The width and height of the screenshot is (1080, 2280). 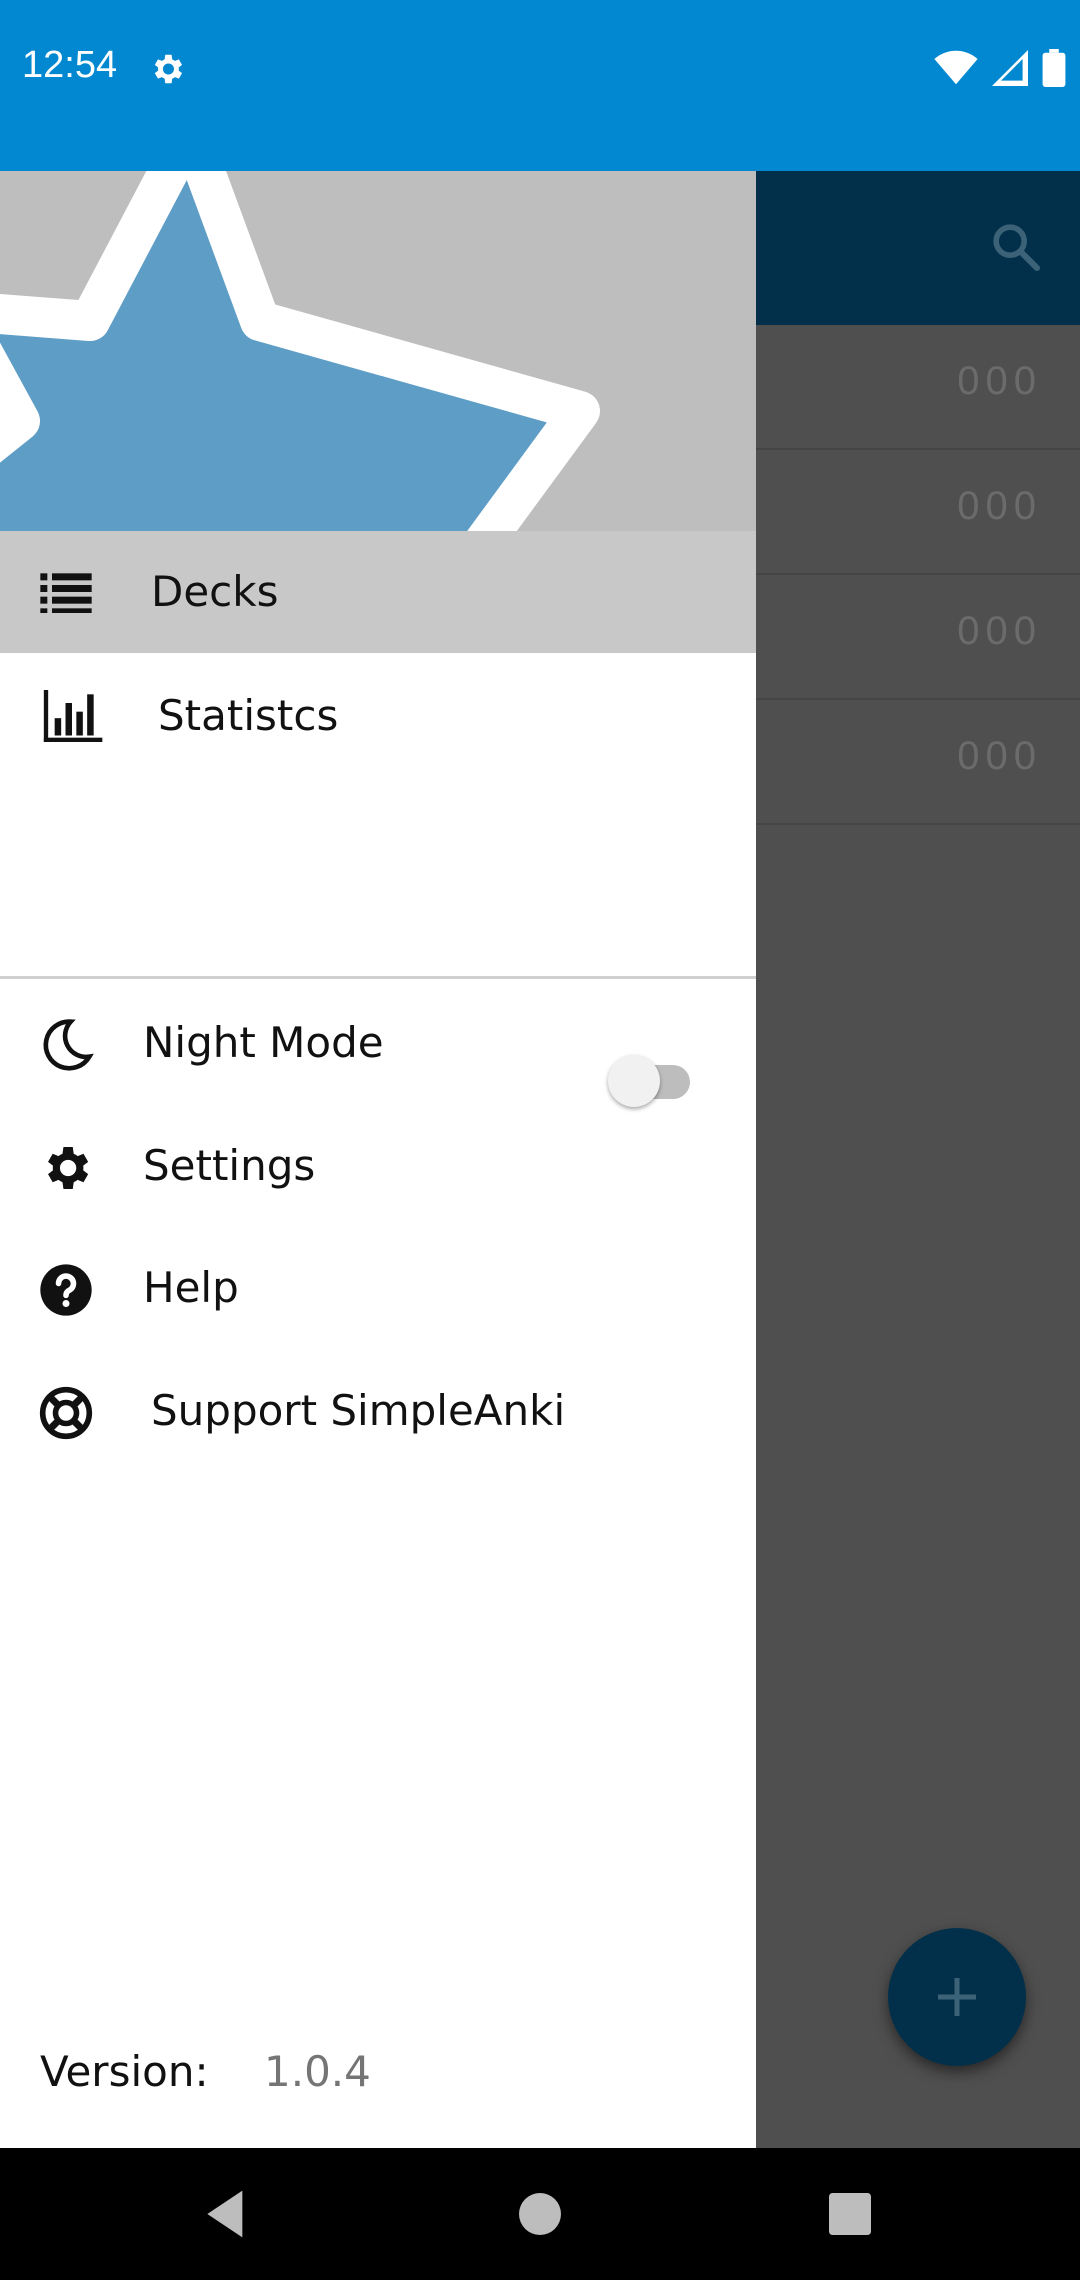 I want to click on home-icon, so click(x=540, y=2214).